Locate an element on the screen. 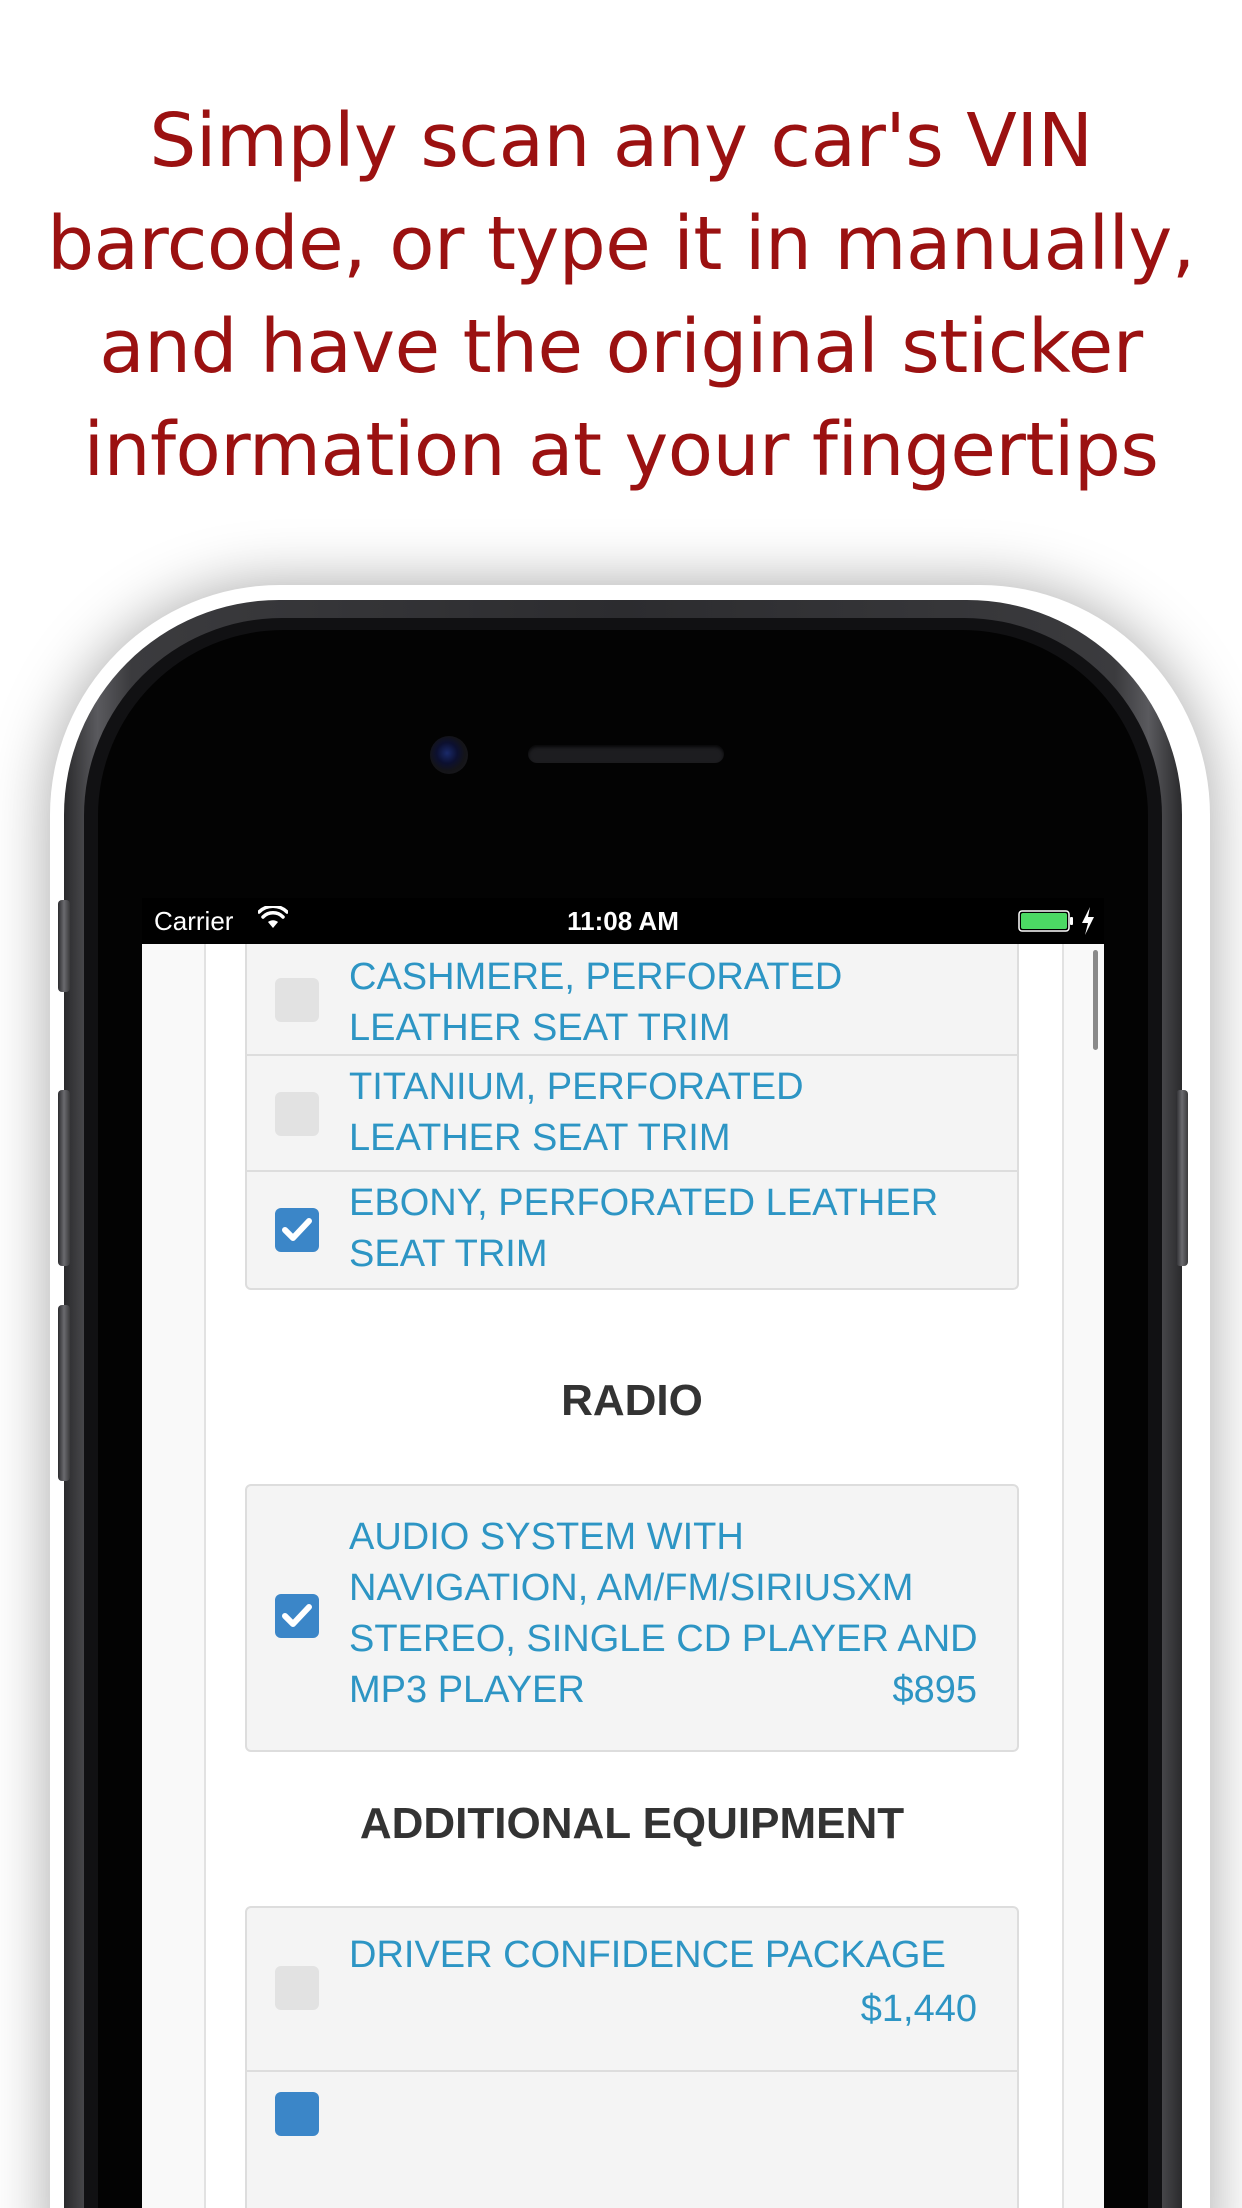 The image size is (1242, 2208). additional-equipment-options: DRIVER CONFIDENCE PACKAGE $1,440 is located at coordinates (632, 2057).